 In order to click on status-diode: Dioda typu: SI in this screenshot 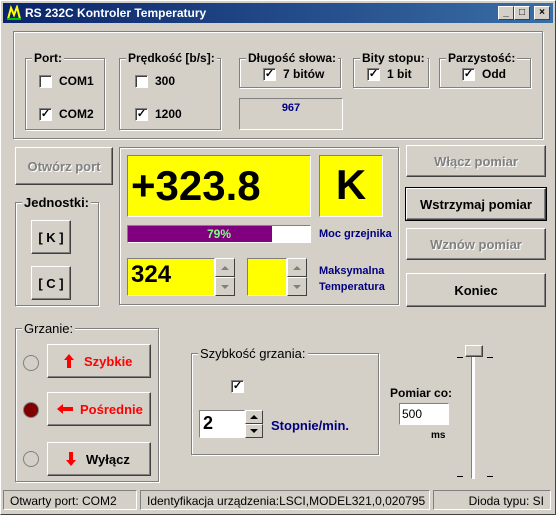, I will do `click(492, 500)`.